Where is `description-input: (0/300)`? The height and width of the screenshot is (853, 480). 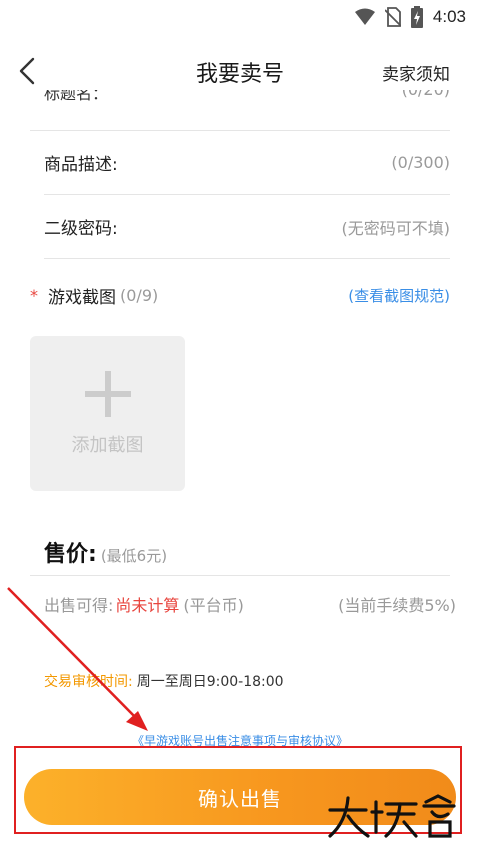
description-input: (0/300) is located at coordinates (420, 162).